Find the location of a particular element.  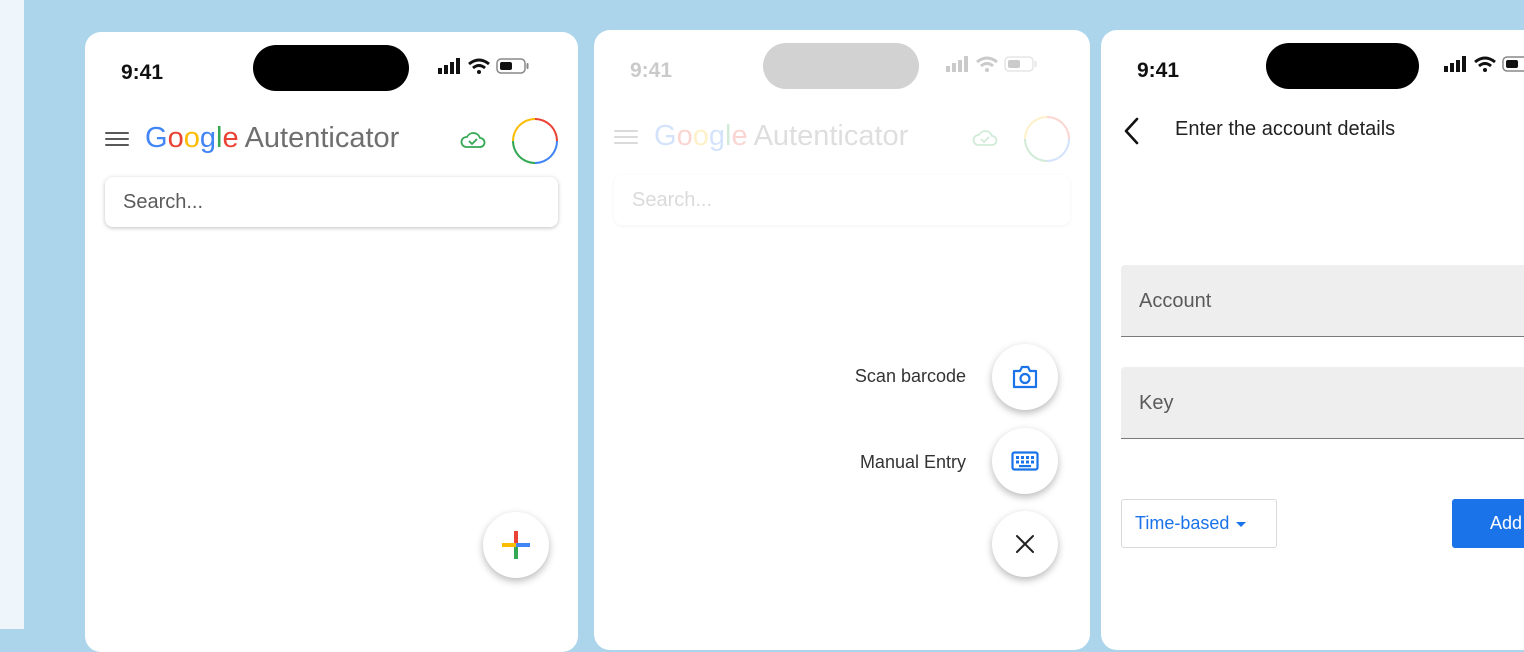

scan-barcode-button is located at coordinates (1025, 377).